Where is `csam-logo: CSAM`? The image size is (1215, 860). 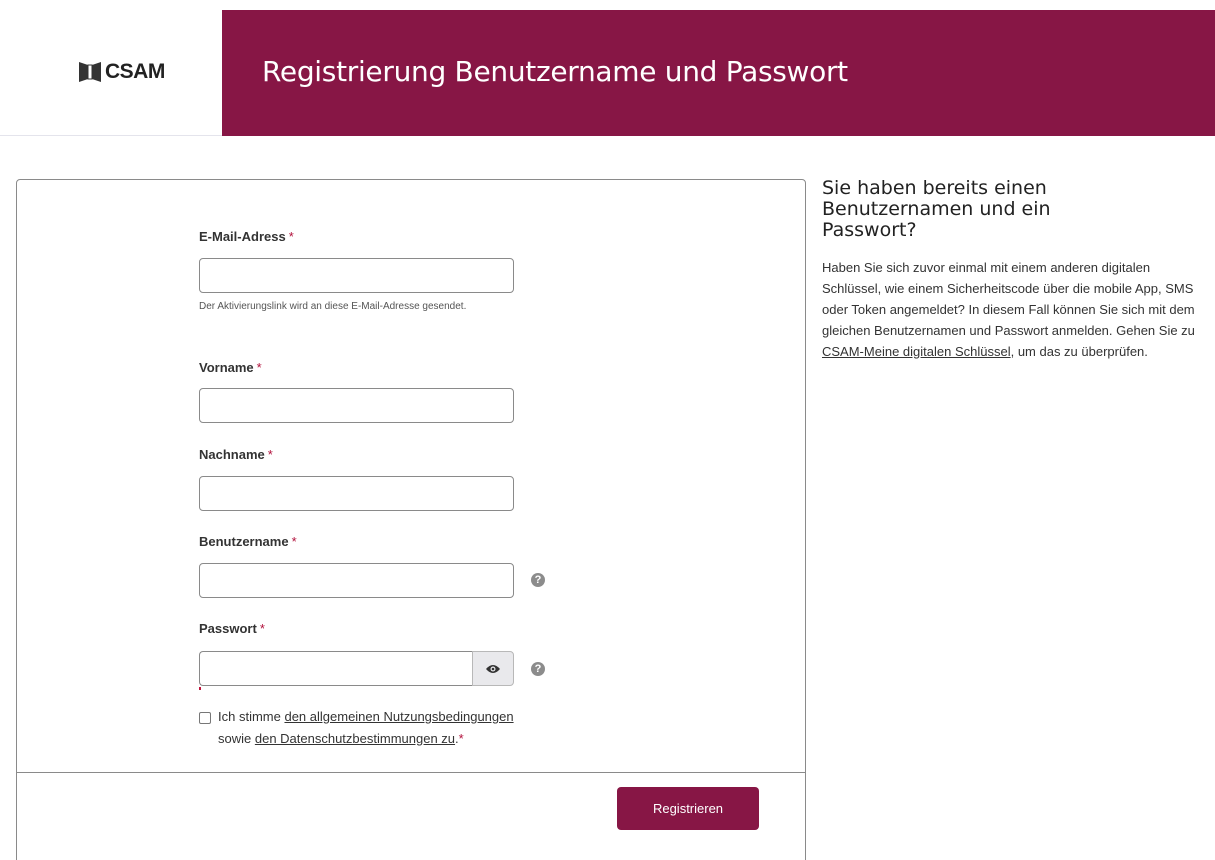
csam-logo: CSAM is located at coordinates (122, 72).